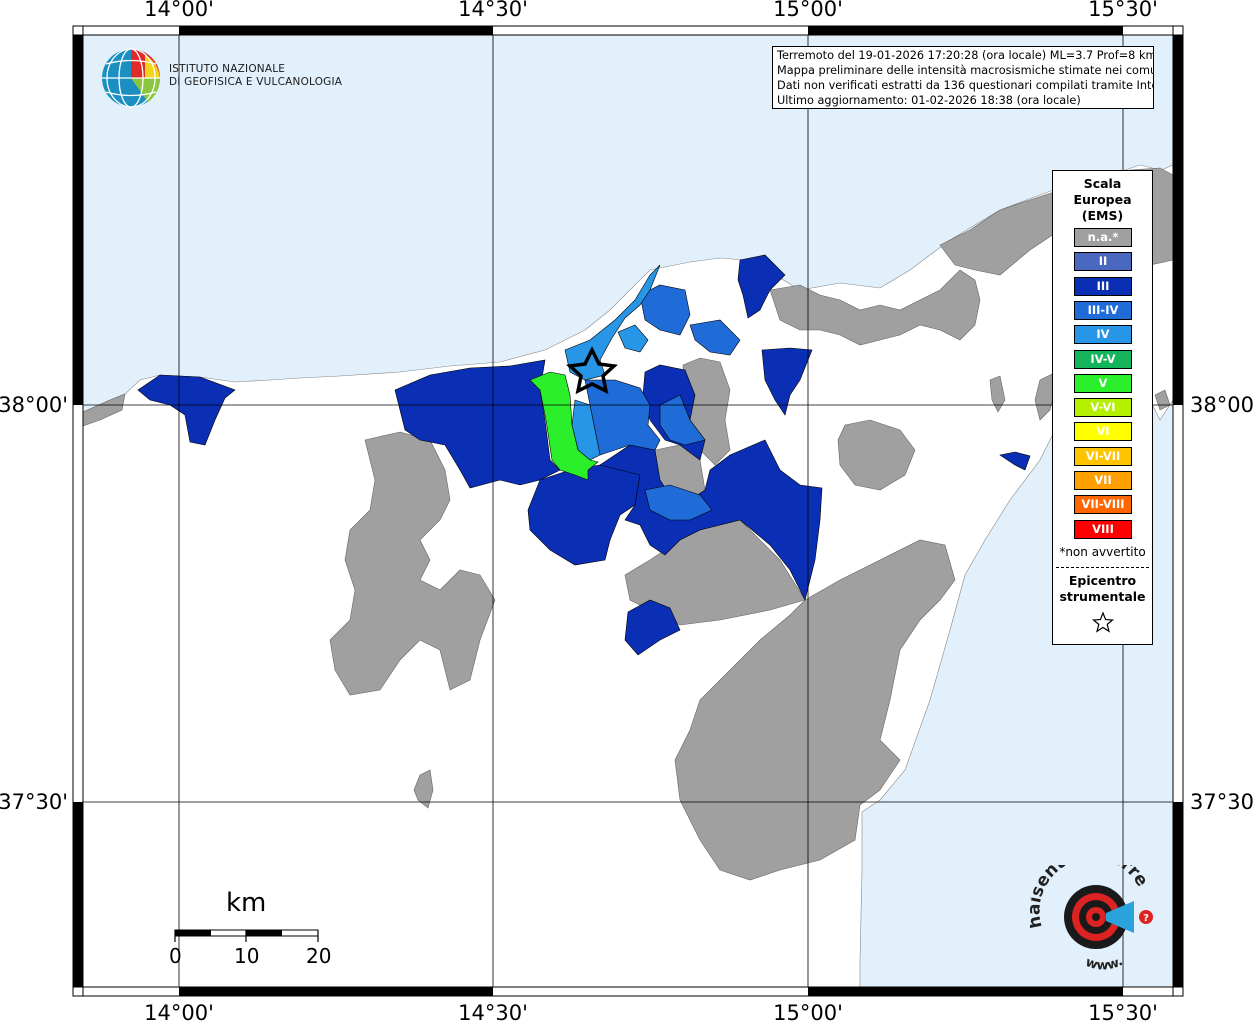 Image resolution: width=1255 pixels, height=1024 pixels. I want to click on hsit-logo-www: www., so click(1105, 963).